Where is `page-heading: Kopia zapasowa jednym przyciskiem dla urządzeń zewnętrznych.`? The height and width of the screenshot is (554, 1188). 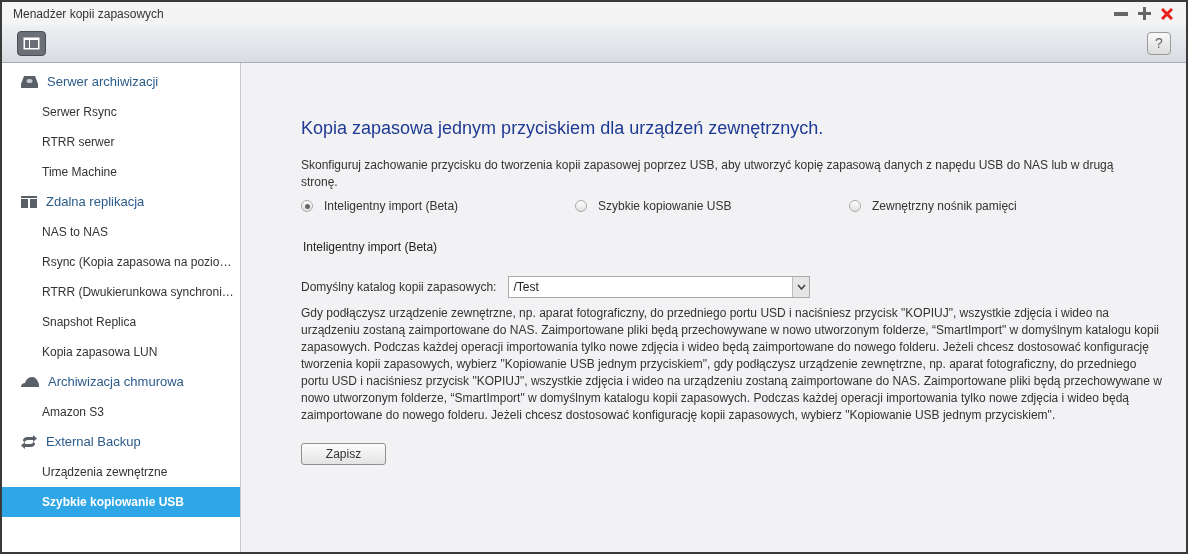 page-heading: Kopia zapasowa jednym przyciskiem dla urządzeń zewnętrznych. is located at coordinates (563, 128).